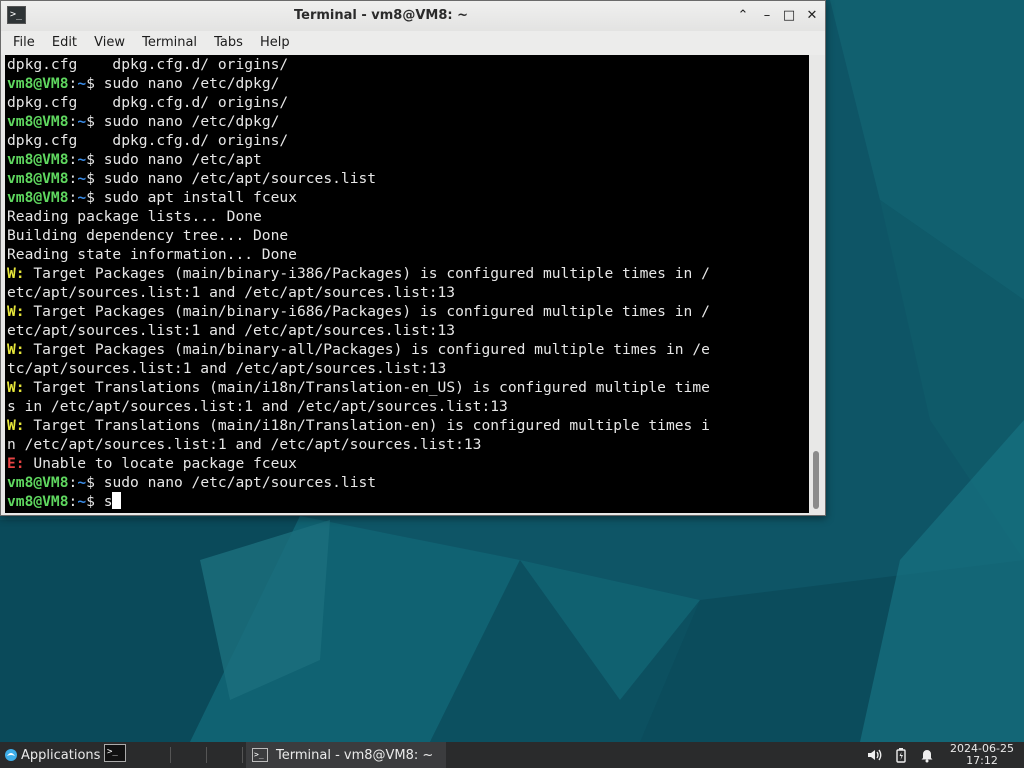 The height and width of the screenshot is (768, 1024). I want to click on close-button: ✕, so click(812, 16).